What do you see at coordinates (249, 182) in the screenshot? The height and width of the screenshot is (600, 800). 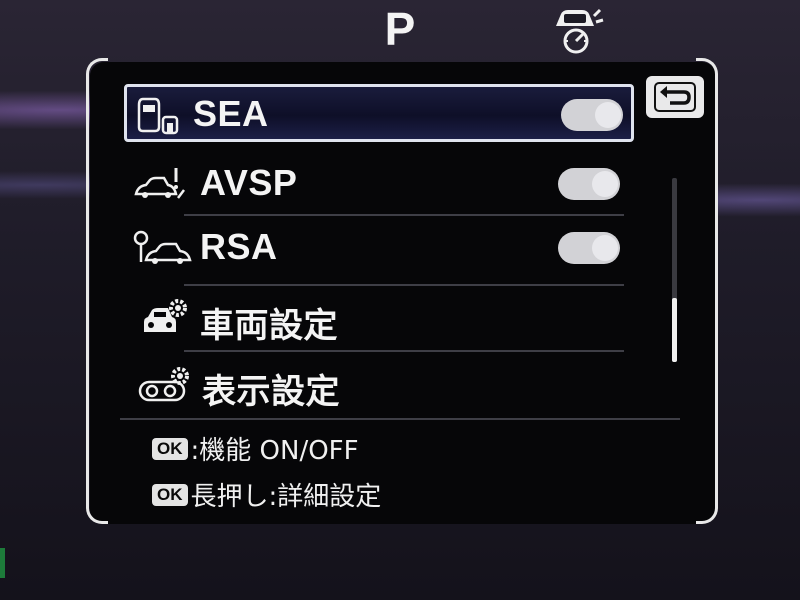 I see `menu-item-label: AVSP` at bounding box center [249, 182].